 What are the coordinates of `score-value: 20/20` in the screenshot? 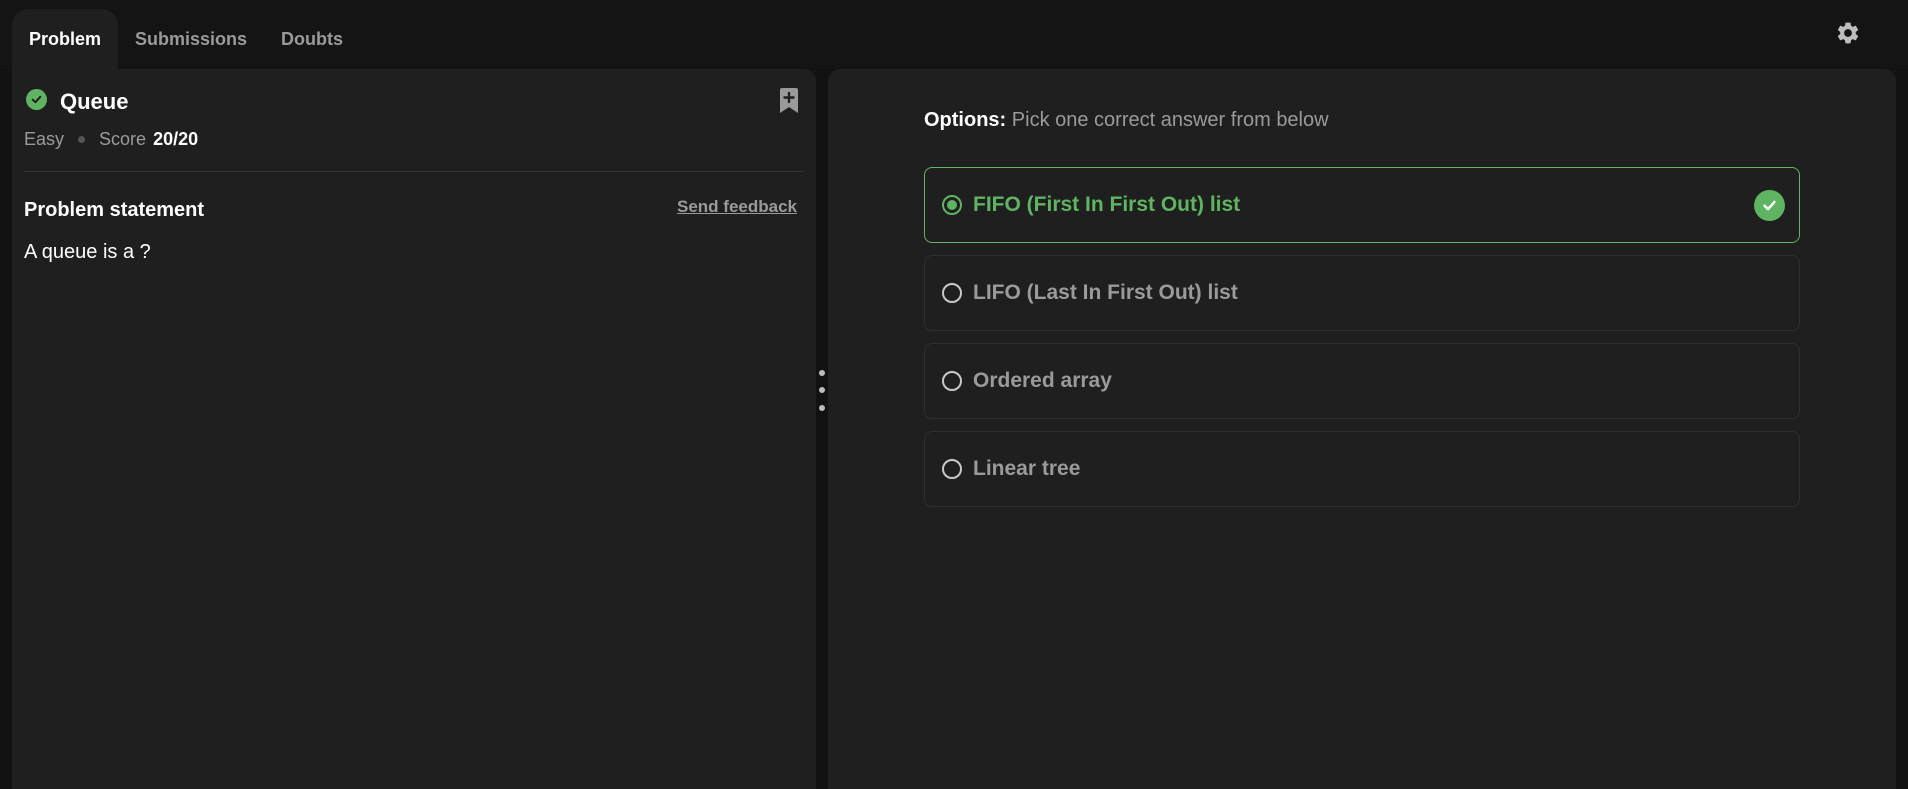 It's located at (176, 139).